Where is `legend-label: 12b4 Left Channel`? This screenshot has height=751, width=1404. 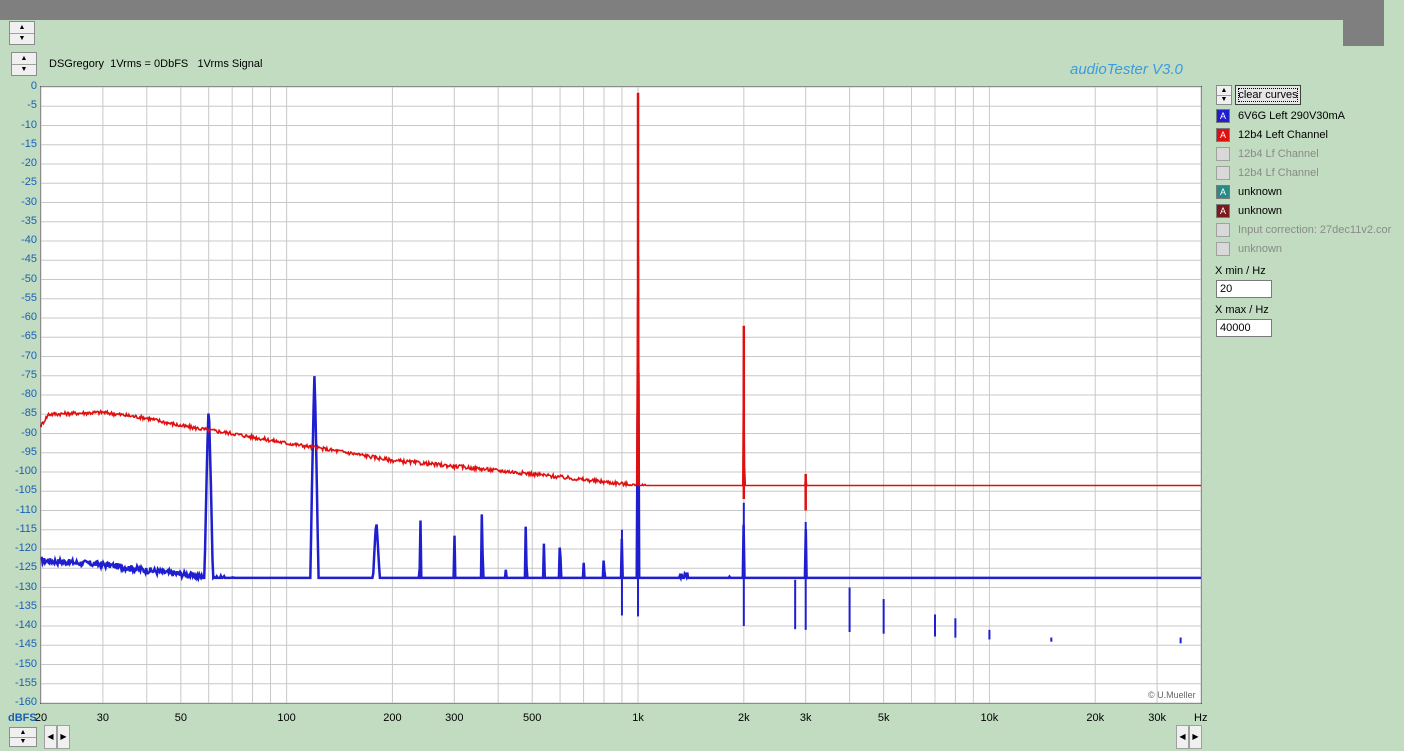
legend-label: 12b4 Left Channel is located at coordinates (1283, 135).